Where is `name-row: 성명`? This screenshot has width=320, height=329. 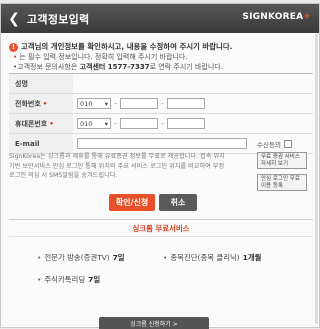
name-row: 성명 is located at coordinates (161, 84).